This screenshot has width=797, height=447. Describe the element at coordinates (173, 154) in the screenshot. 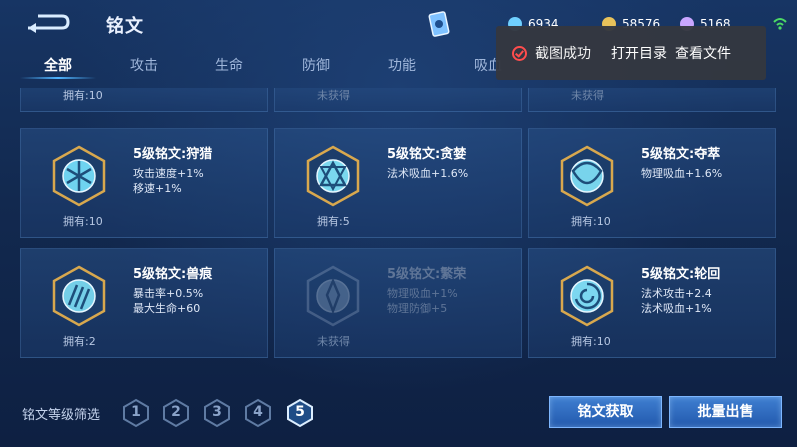

I see `rune-name: 5级铭文:狩猎` at that location.